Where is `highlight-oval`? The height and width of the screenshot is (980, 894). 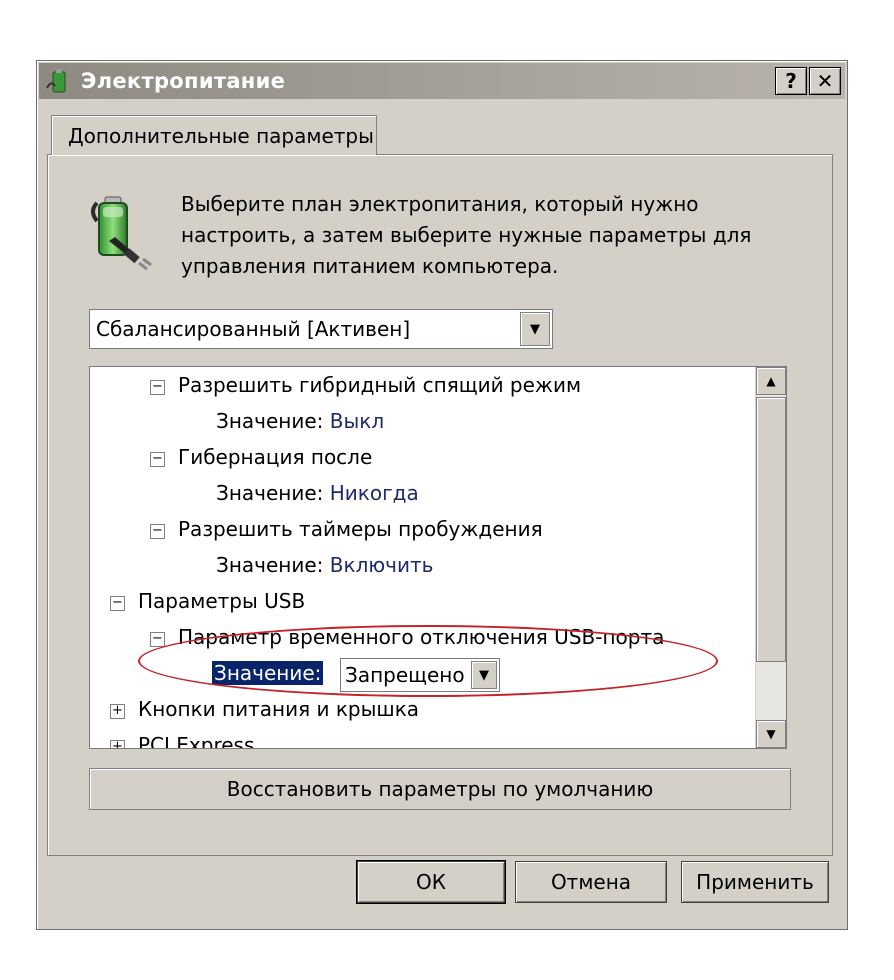
highlight-oval is located at coordinates (428, 661).